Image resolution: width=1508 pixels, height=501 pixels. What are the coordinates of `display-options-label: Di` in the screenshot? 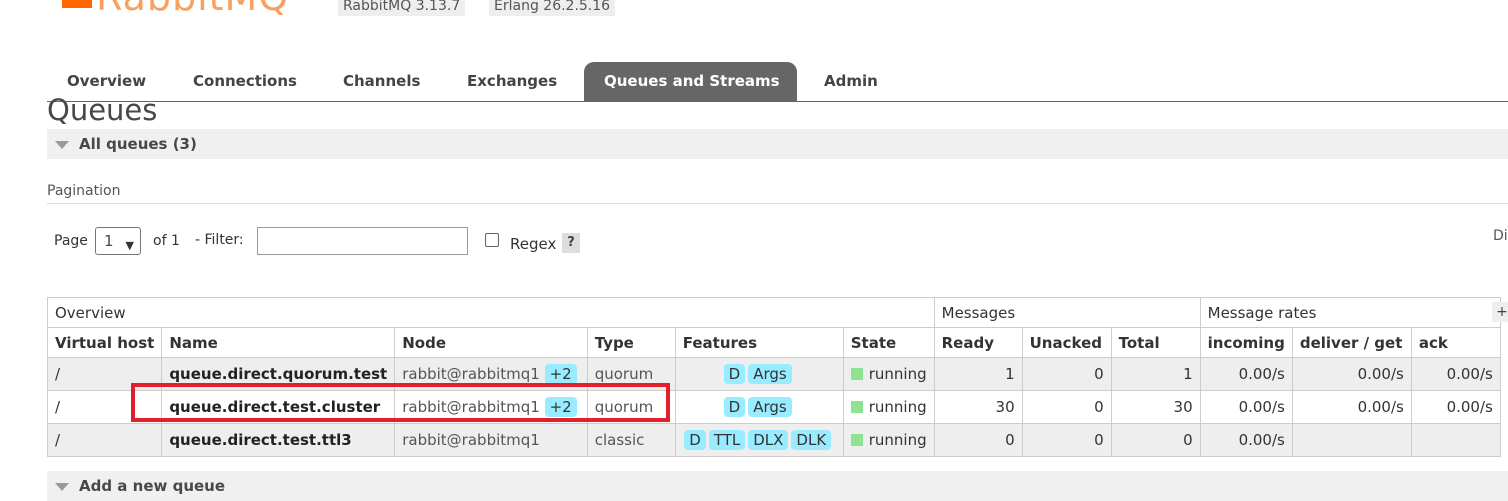 It's located at (1500, 236).